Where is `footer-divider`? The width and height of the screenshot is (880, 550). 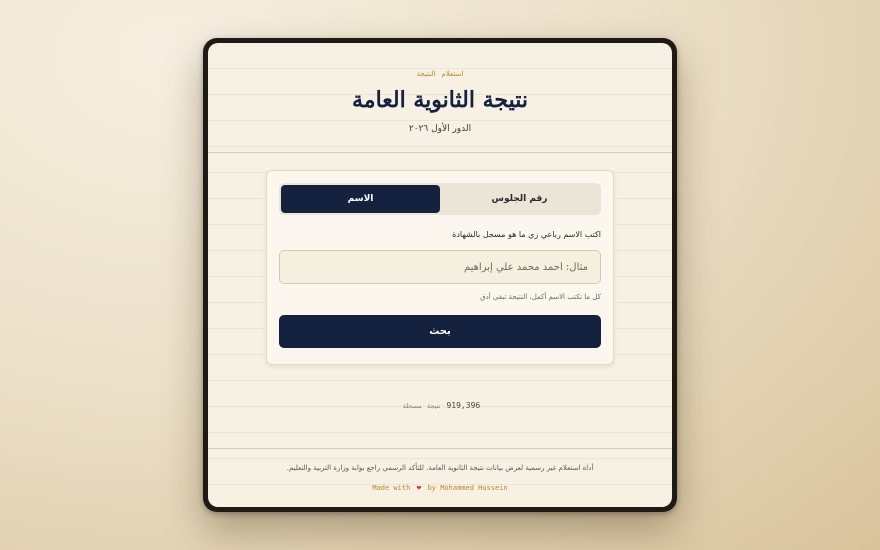 footer-divider is located at coordinates (440, 448).